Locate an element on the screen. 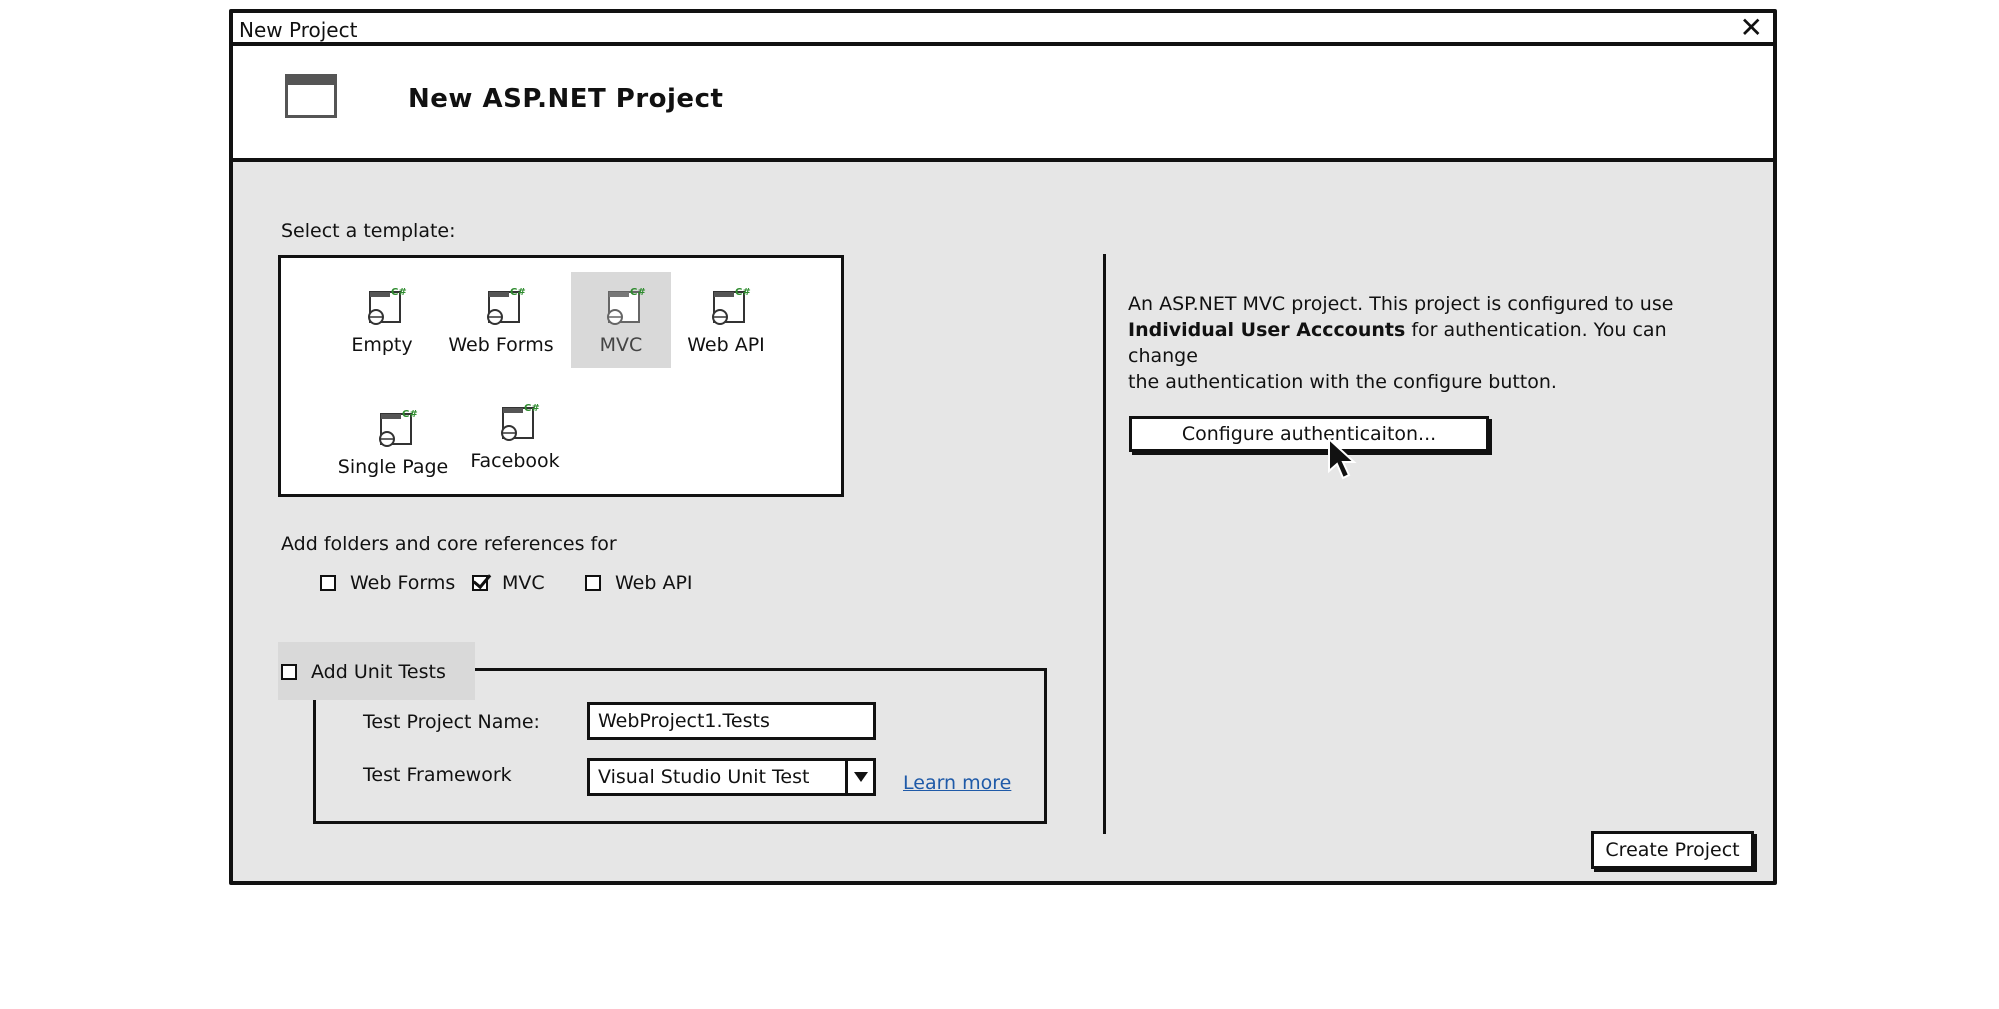 This screenshot has width=1999, height=1009. mouse-cursor-icon is located at coordinates (1342, 458).